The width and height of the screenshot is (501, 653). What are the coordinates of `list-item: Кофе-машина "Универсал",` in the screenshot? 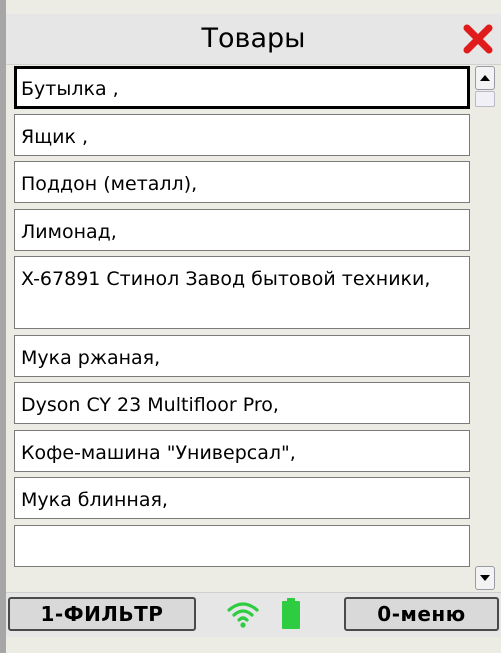 It's located at (242, 451).